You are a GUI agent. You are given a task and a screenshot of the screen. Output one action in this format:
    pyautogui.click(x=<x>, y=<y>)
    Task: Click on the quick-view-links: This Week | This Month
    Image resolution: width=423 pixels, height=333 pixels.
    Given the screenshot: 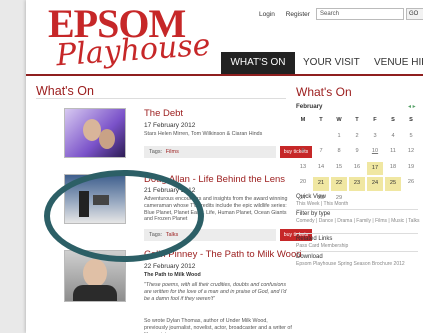 What is the action you would take?
    pyautogui.click(x=358, y=204)
    